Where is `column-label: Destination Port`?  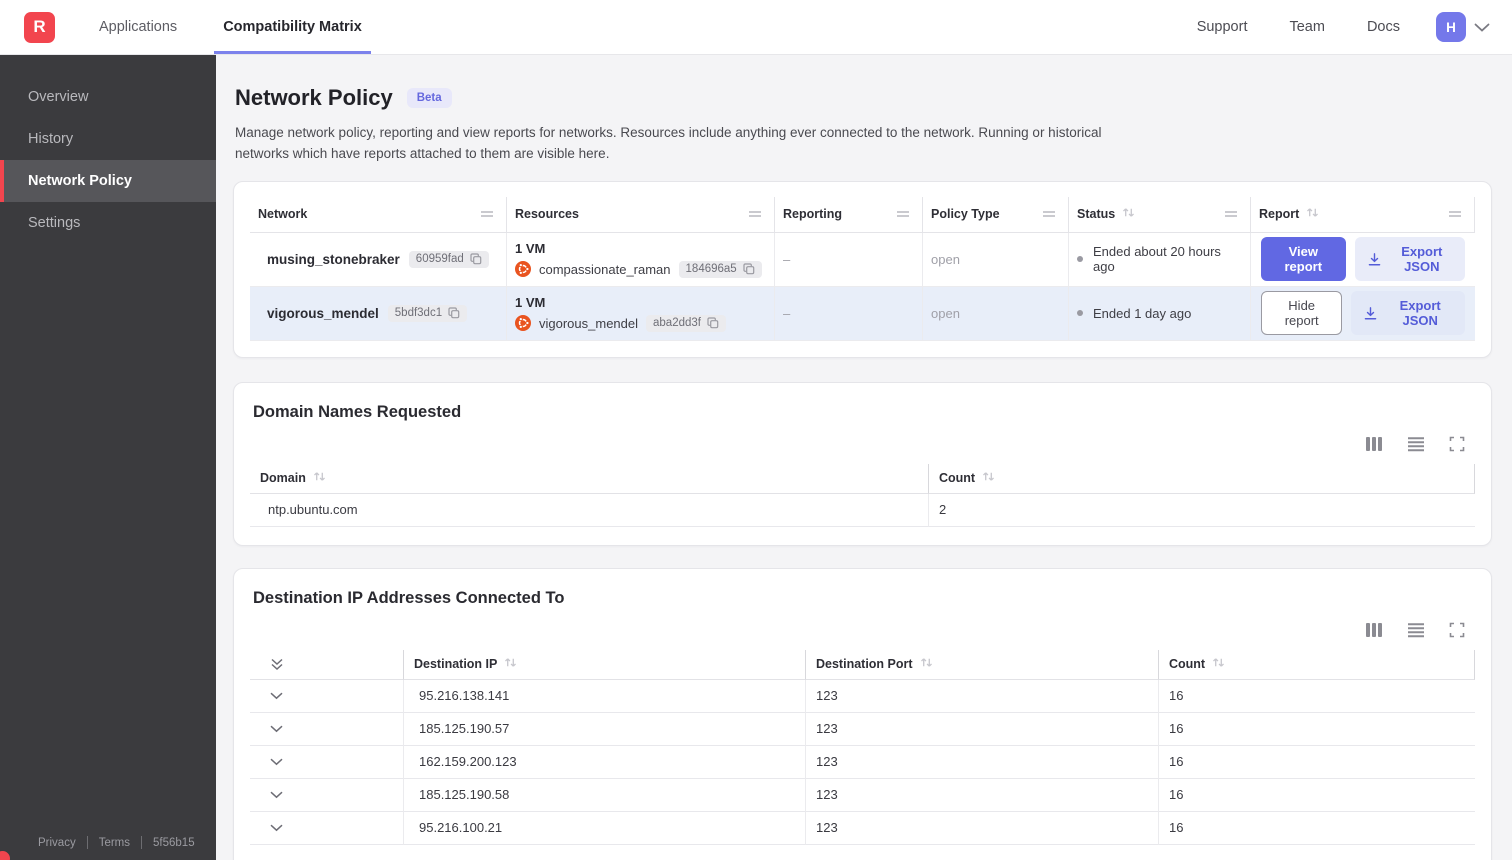
column-label: Destination Port is located at coordinates (864, 664).